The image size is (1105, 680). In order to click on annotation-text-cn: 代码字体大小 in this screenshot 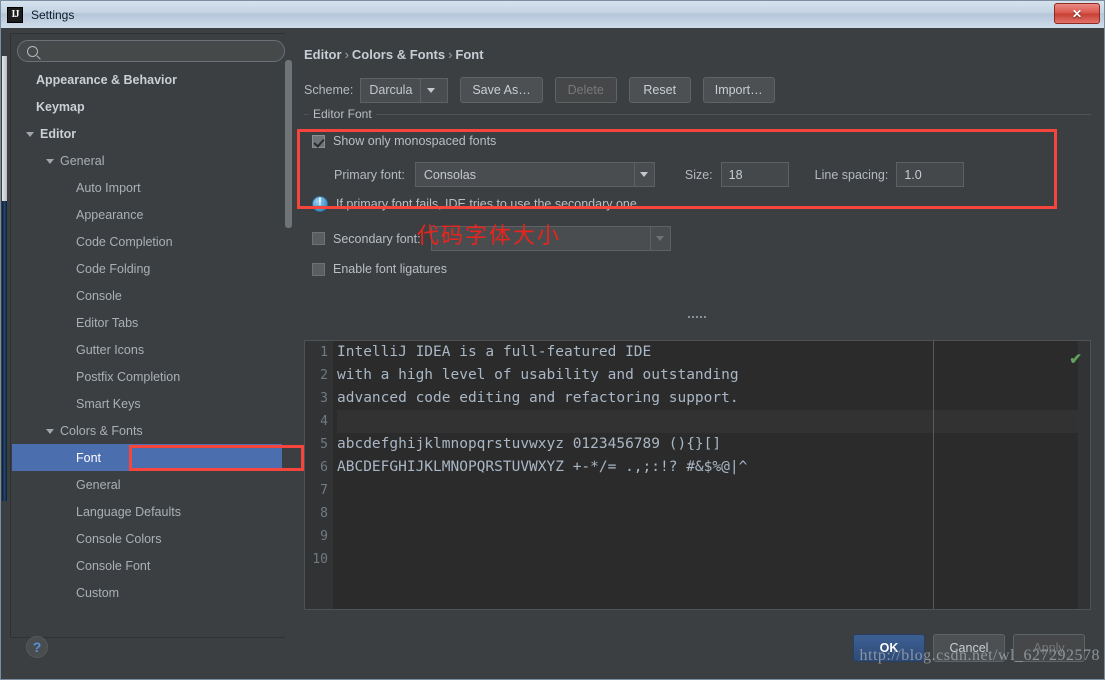, I will do `click(489, 236)`.